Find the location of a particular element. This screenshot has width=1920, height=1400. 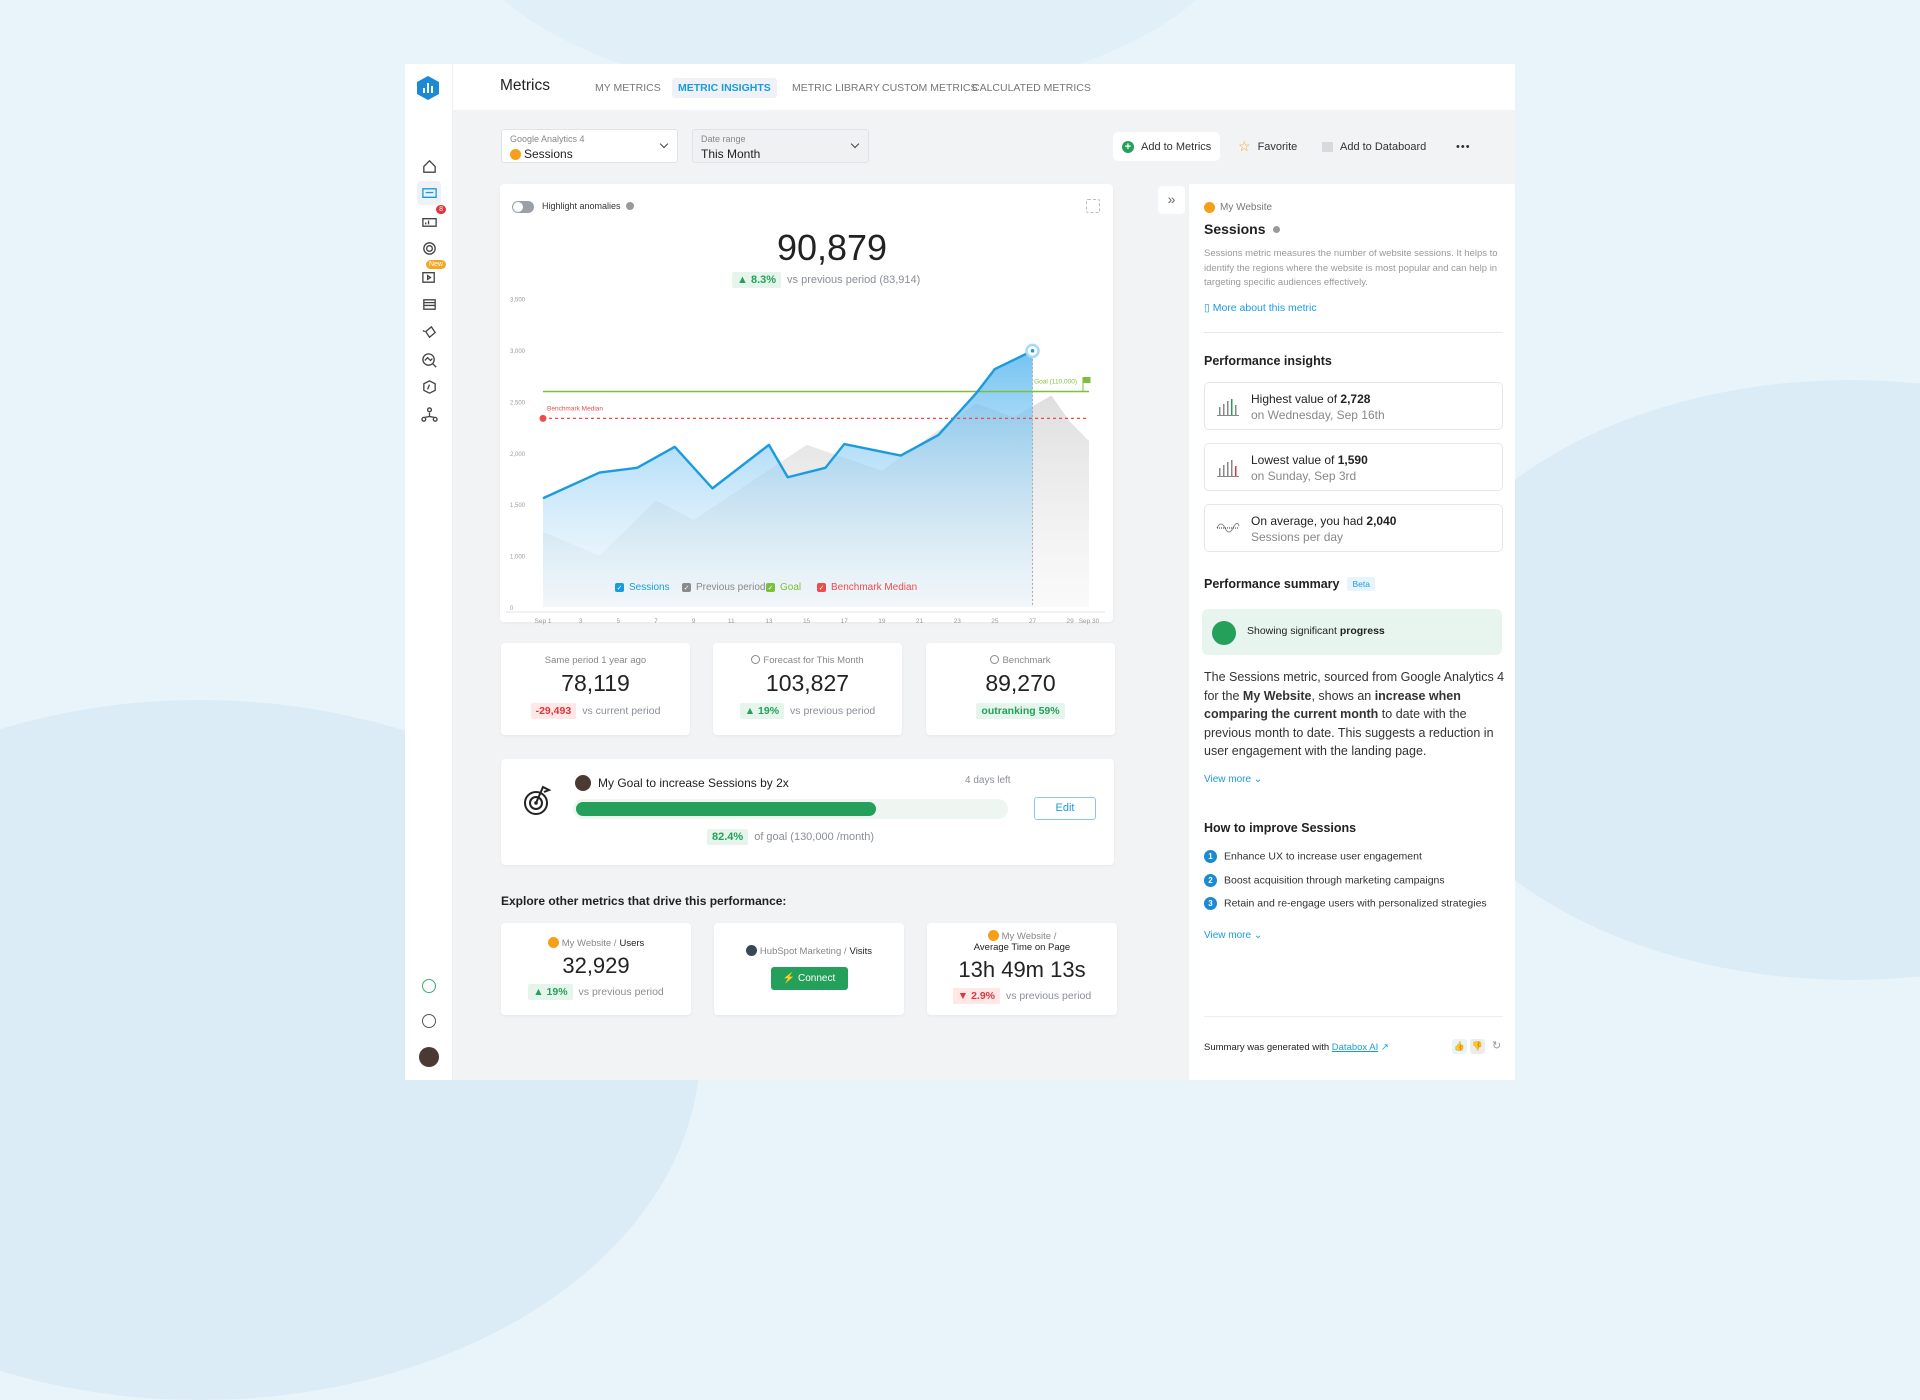

improve-item: 1Enhance UX to increase user engagement is located at coordinates (1313, 856).